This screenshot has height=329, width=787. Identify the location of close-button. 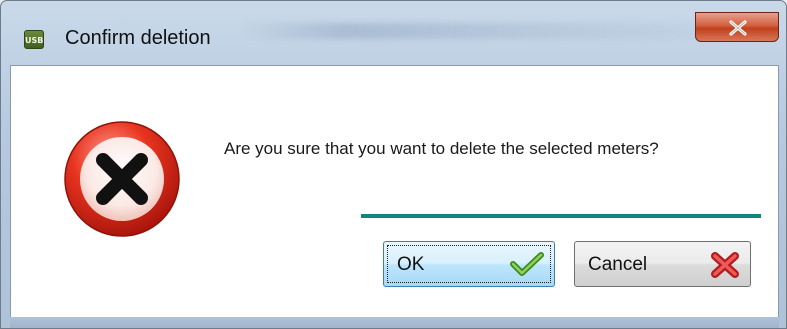
(737, 27).